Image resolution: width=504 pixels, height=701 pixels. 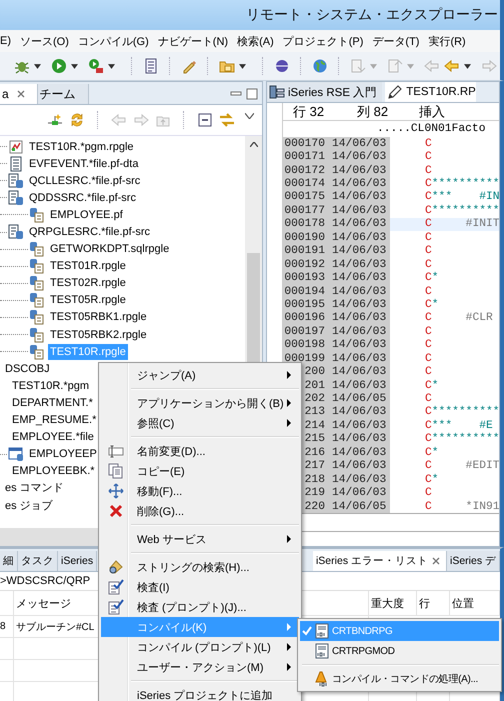 What do you see at coordinates (82, 198) in the screenshot?
I see `tree-item: QDDSSRC.*file.pf-src` at bounding box center [82, 198].